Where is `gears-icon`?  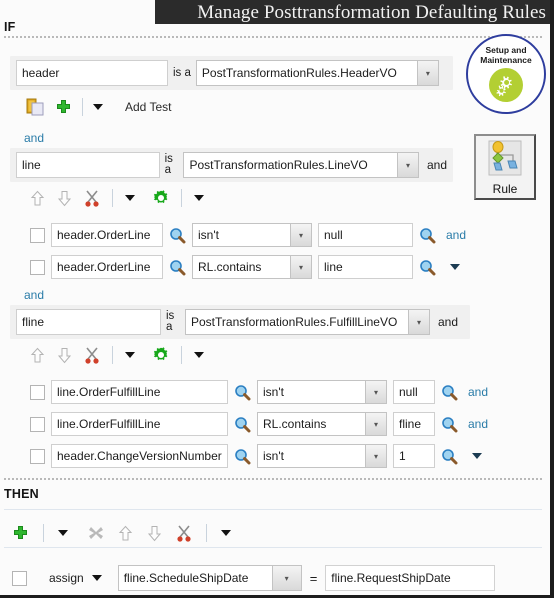
gears-icon is located at coordinates (506, 85).